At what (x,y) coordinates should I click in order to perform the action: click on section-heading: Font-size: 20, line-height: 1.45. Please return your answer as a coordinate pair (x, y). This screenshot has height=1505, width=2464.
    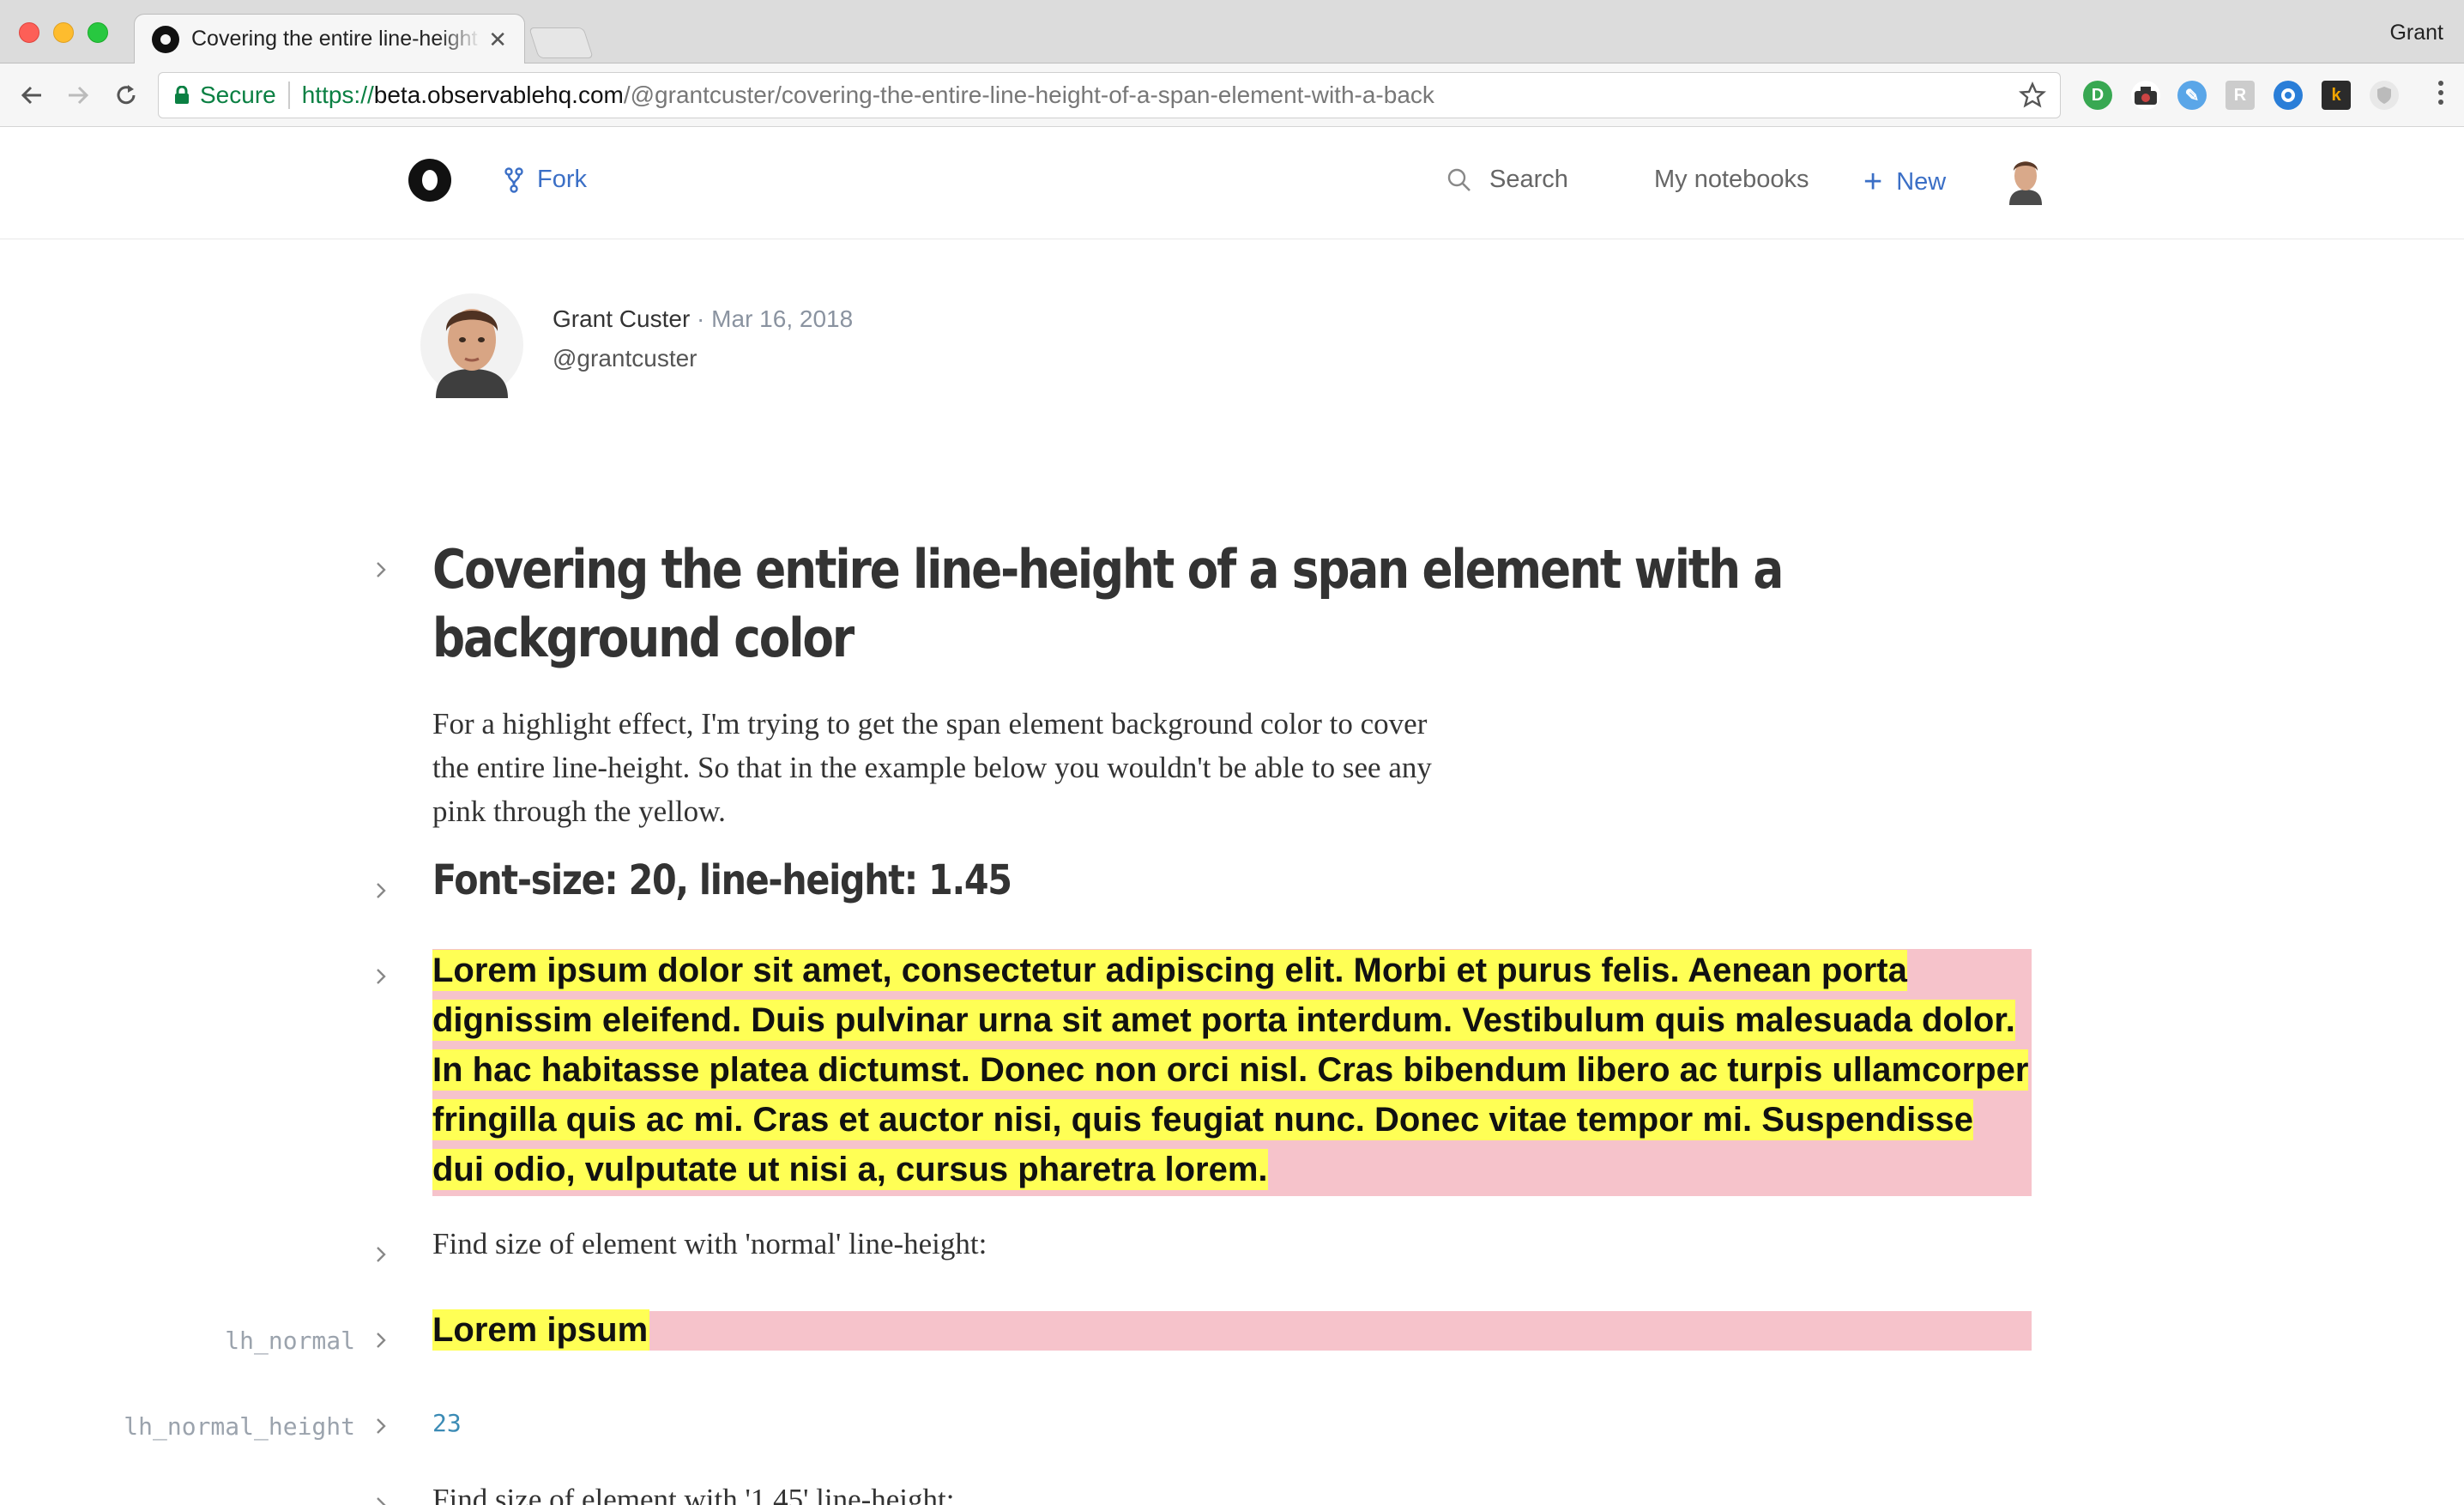
    Looking at the image, I should click on (722, 880).